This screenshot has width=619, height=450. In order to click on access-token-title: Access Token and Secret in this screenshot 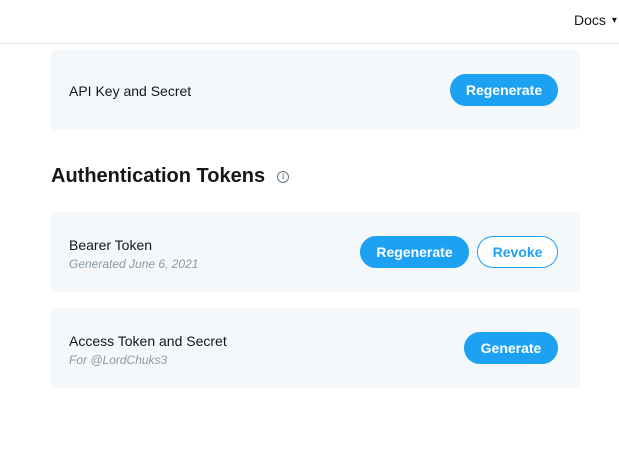, I will do `click(148, 341)`.